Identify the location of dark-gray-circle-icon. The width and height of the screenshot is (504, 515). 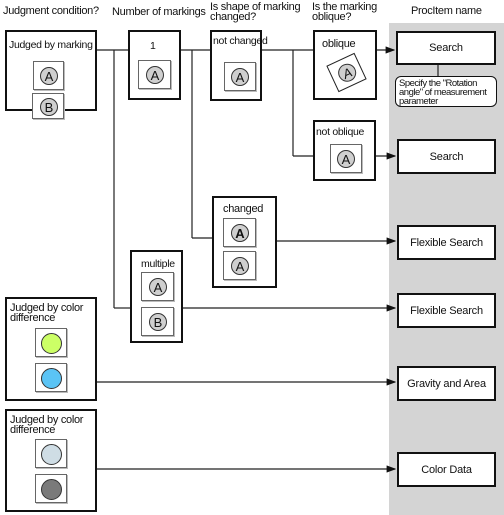
(51, 489).